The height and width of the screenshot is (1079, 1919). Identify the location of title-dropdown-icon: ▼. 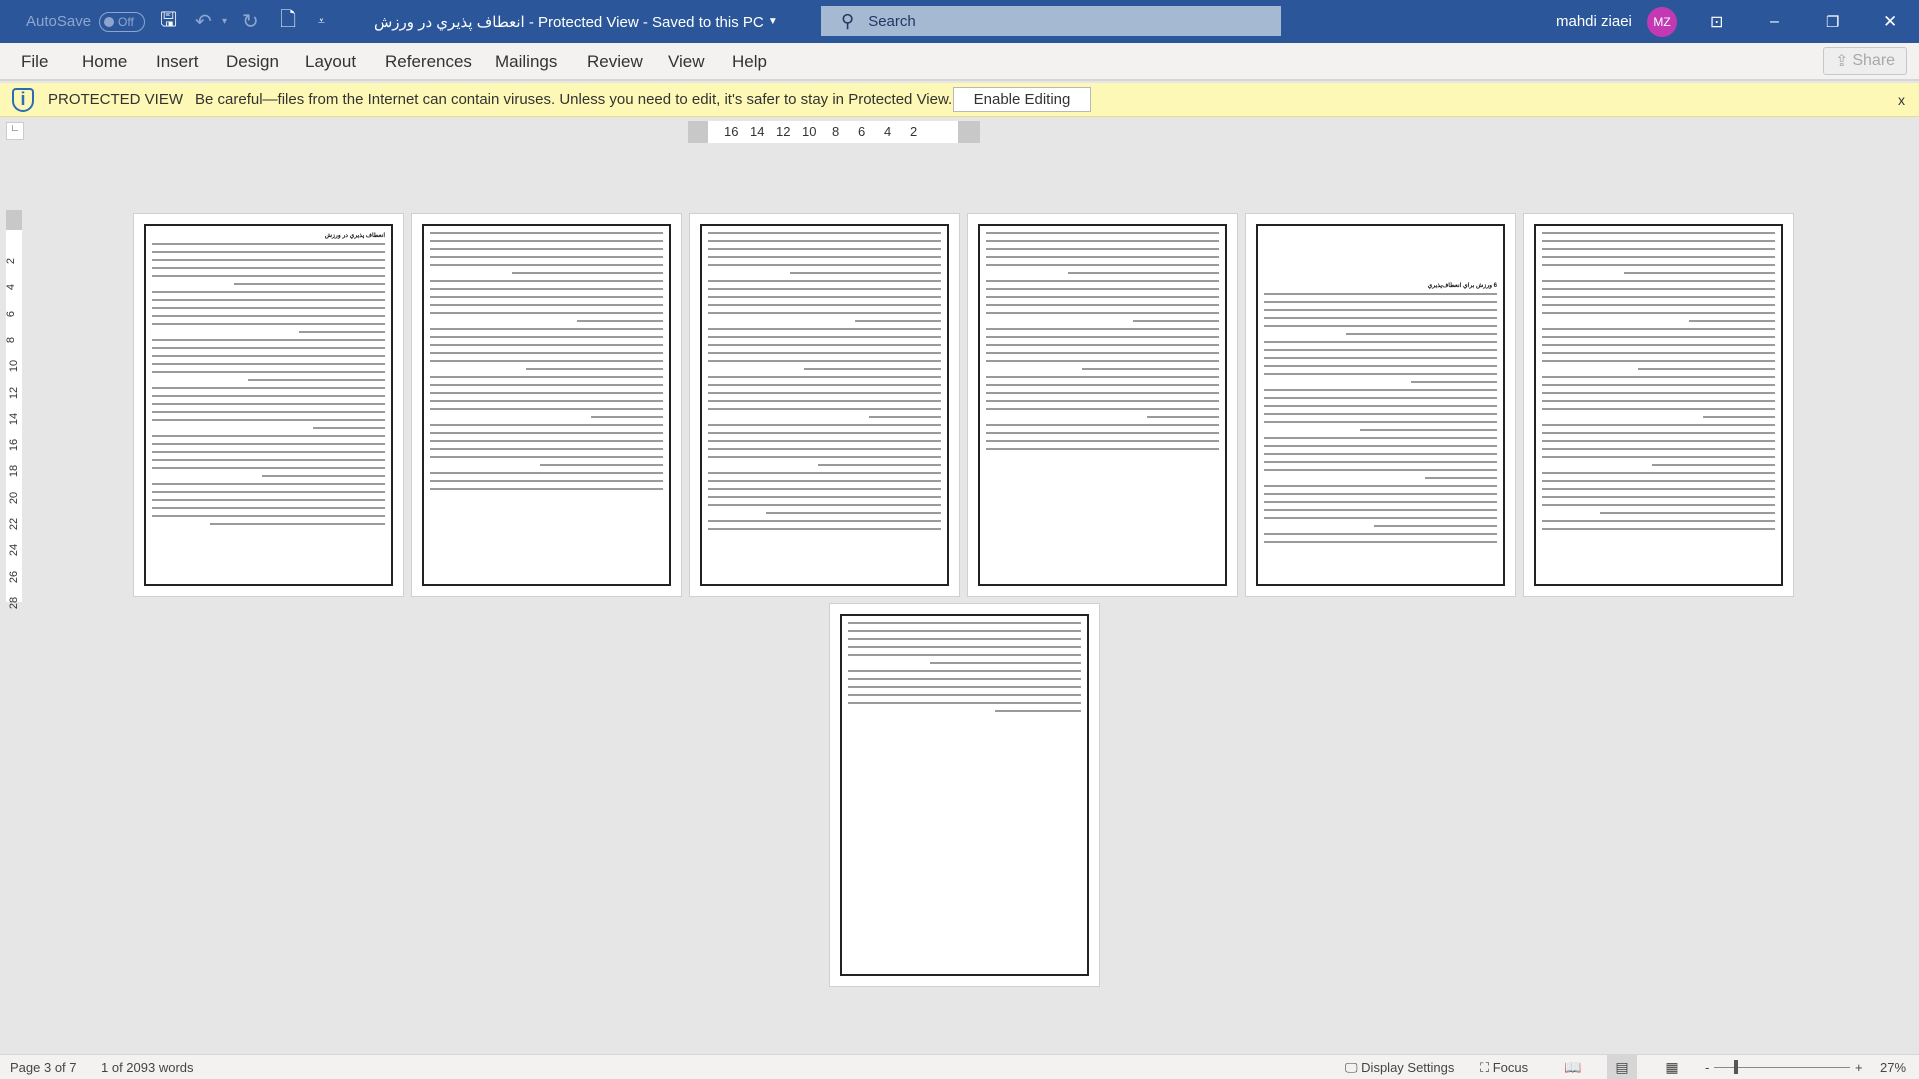
(772, 21).